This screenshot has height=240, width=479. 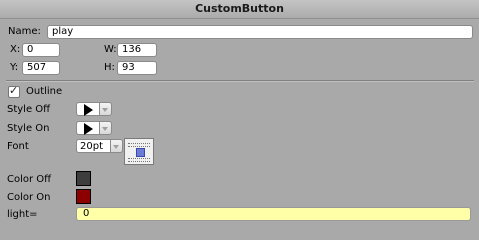 I want to click on h-input: 93, so click(x=137, y=68).